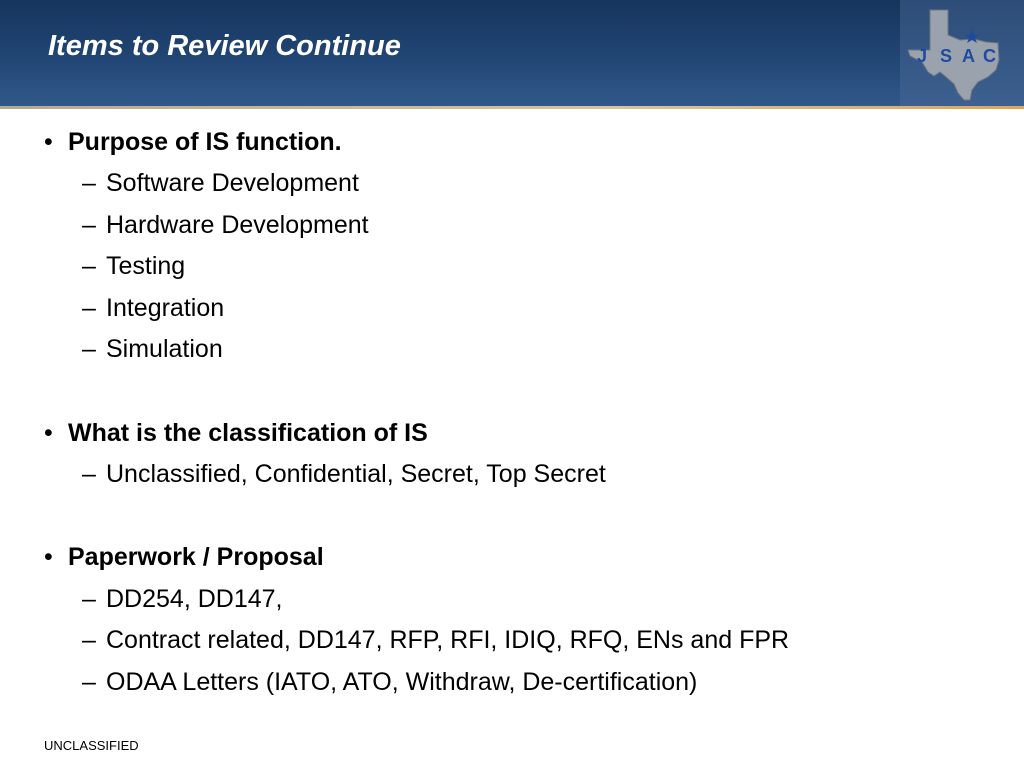 The image size is (1024, 767). I want to click on sub-bullet-text: DD254, DD147,, so click(194, 599).